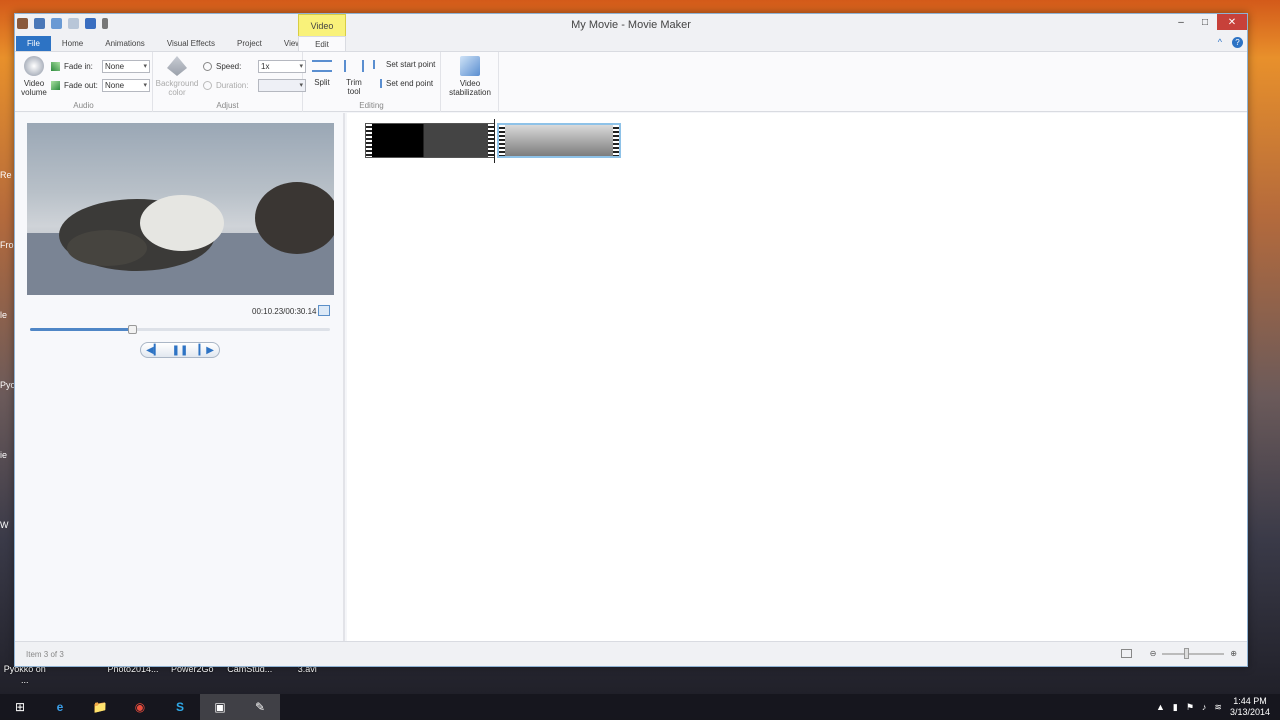 The width and height of the screenshot is (1280, 720). I want to click on file-explorer-icon: 📁, so click(100, 707).